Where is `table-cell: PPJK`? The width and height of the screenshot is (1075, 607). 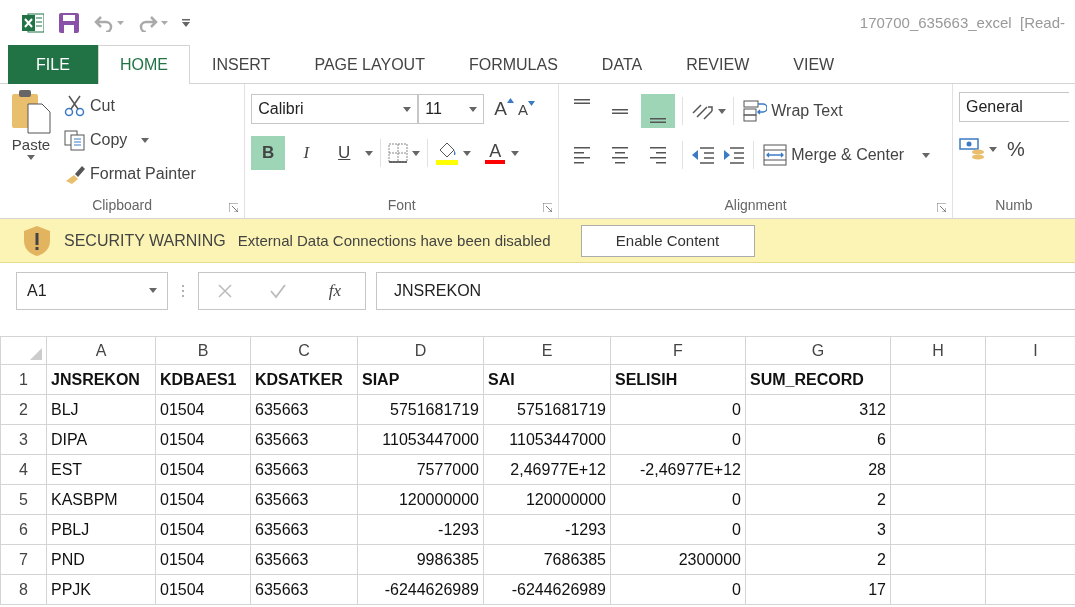
table-cell: PPJK is located at coordinates (101, 589).